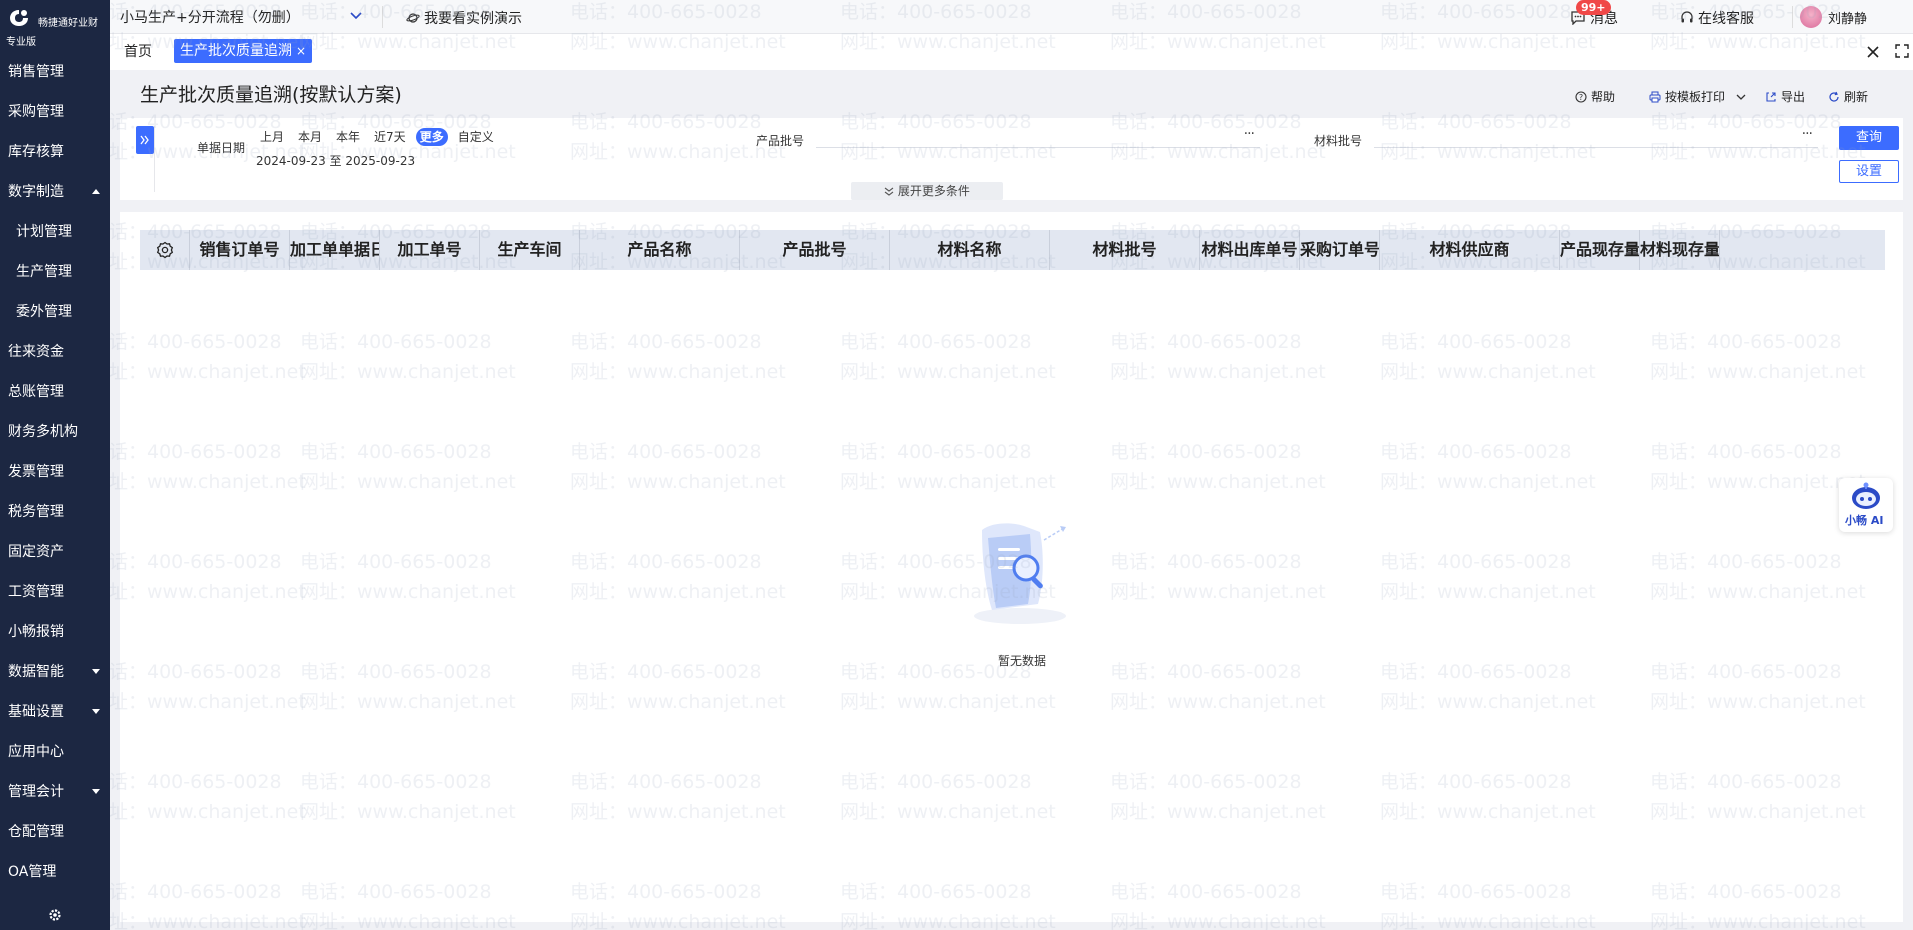 Image resolution: width=1913 pixels, height=930 pixels. I want to click on collapse-filter-button, so click(145, 140).